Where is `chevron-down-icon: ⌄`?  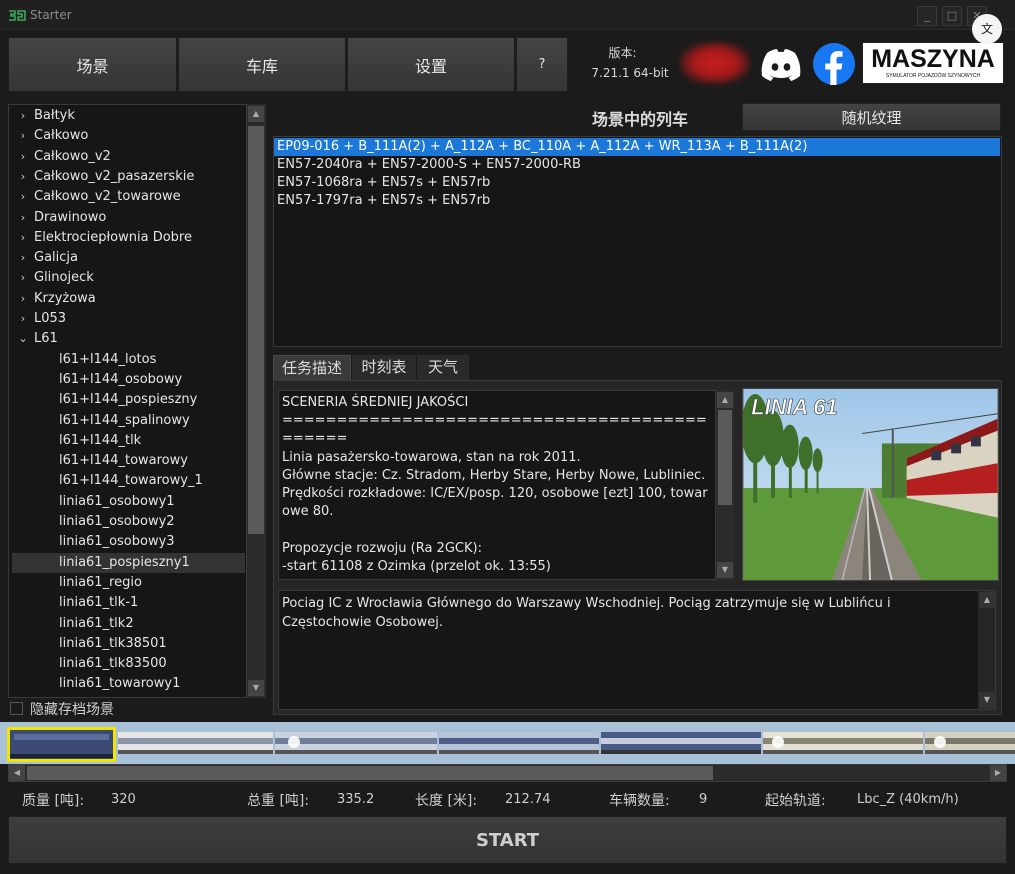
chevron-down-icon: ⌄ is located at coordinates (23, 339).